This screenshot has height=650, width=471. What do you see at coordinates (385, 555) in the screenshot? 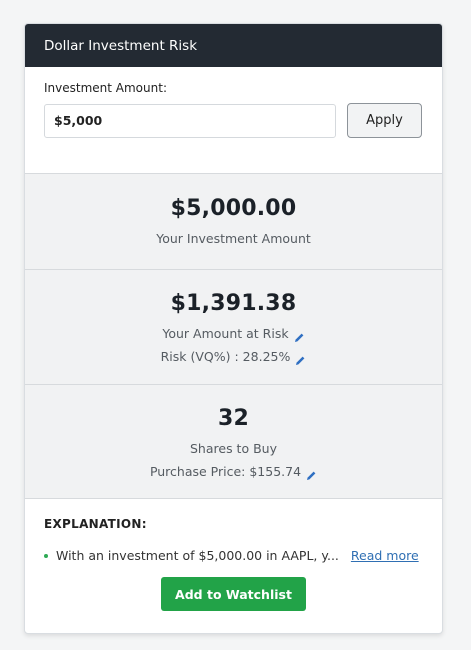
I see `read-more-link: Read more` at bounding box center [385, 555].